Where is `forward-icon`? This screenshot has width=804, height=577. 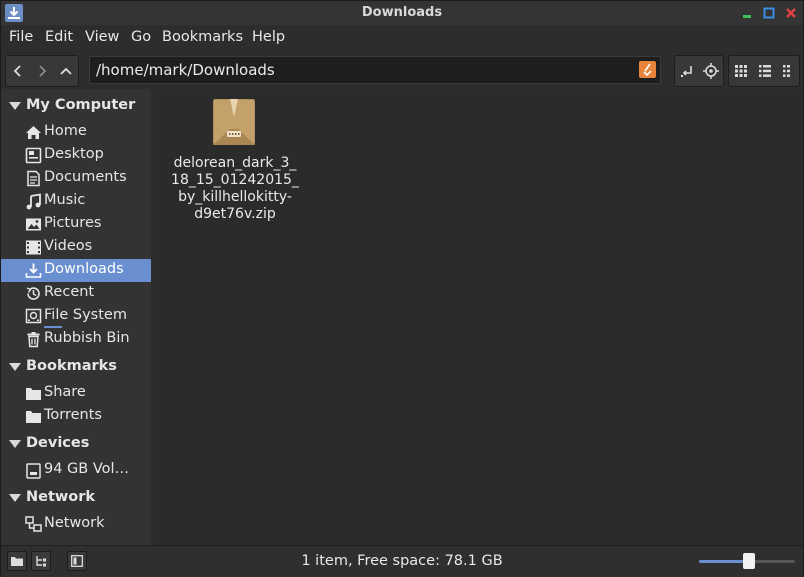 forward-icon is located at coordinates (42, 71).